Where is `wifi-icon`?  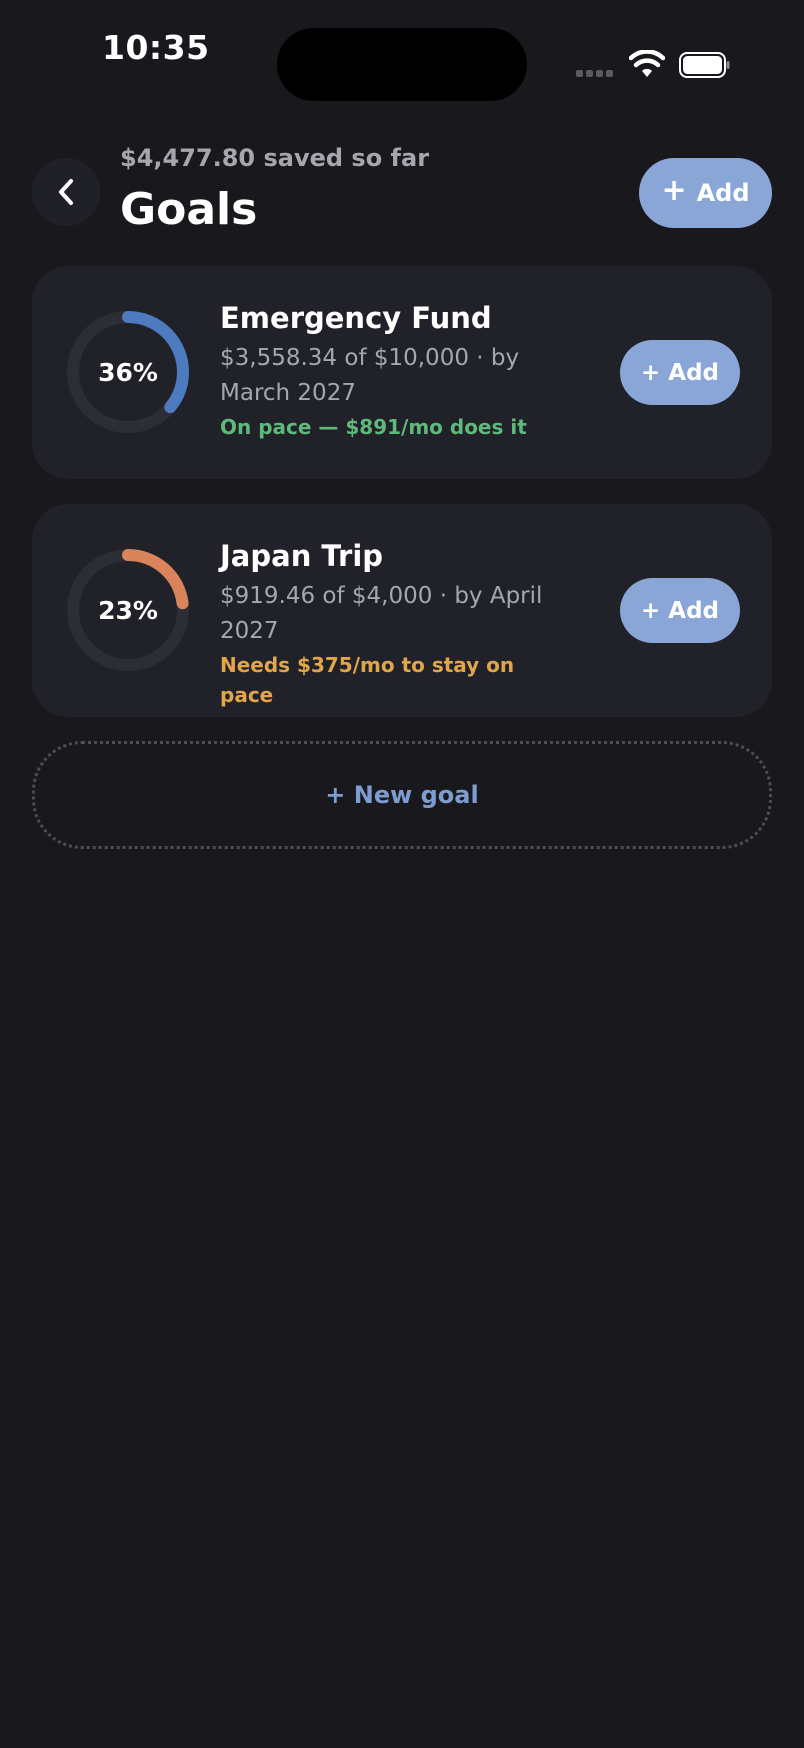
wifi-icon is located at coordinates (647, 63).